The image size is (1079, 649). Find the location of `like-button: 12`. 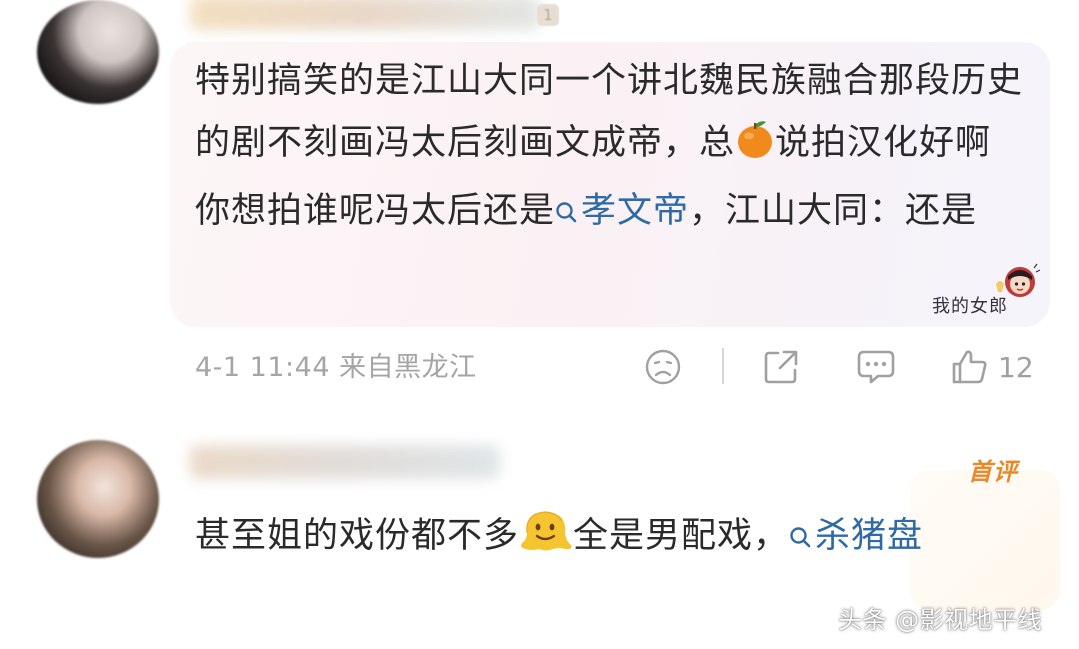

like-button: 12 is located at coordinates (992, 367).